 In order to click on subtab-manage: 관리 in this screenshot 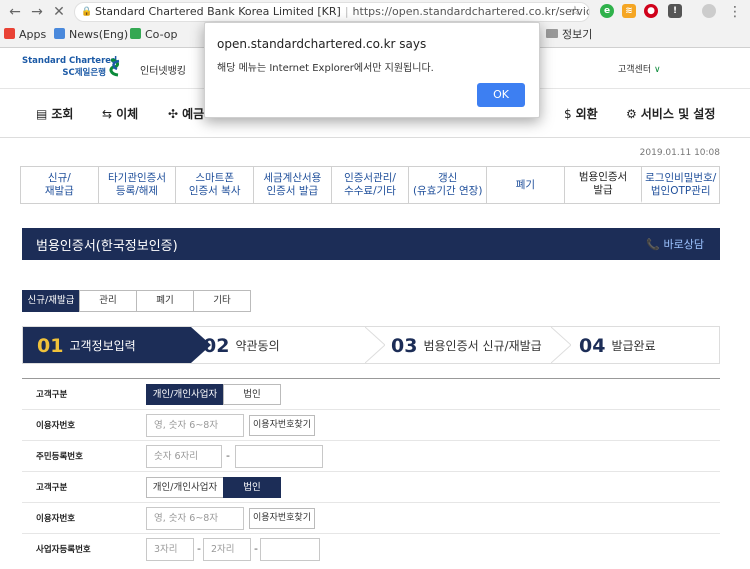, I will do `click(108, 301)`.